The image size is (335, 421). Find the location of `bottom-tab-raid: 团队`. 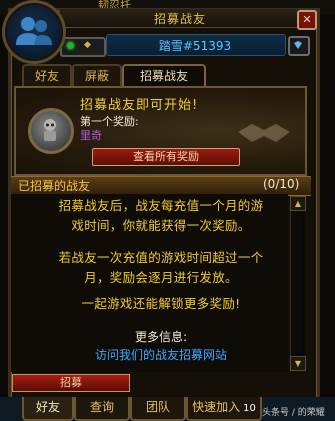

bottom-tab-raid: 团队 is located at coordinates (158, 409).